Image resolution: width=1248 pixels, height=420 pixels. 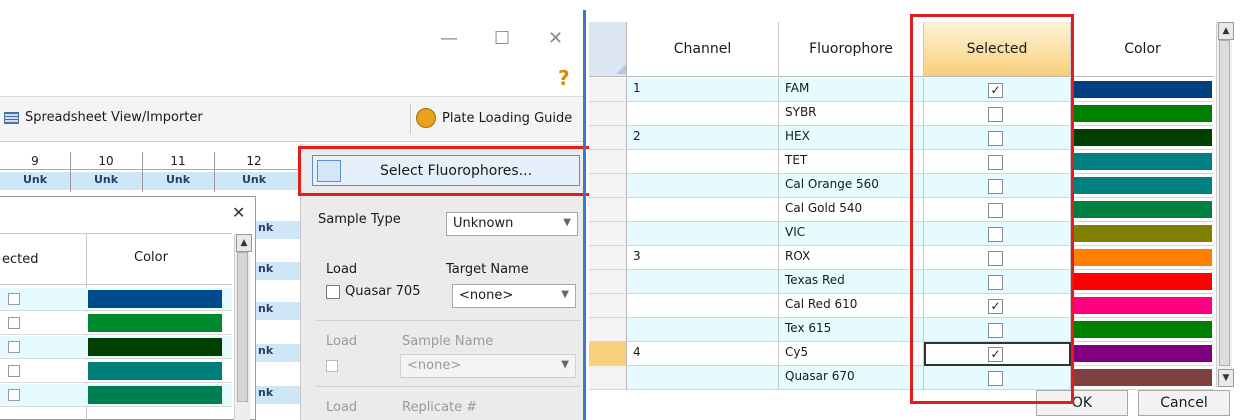 I want to click on cell-fluorophore: Texas Red, so click(x=851, y=282).